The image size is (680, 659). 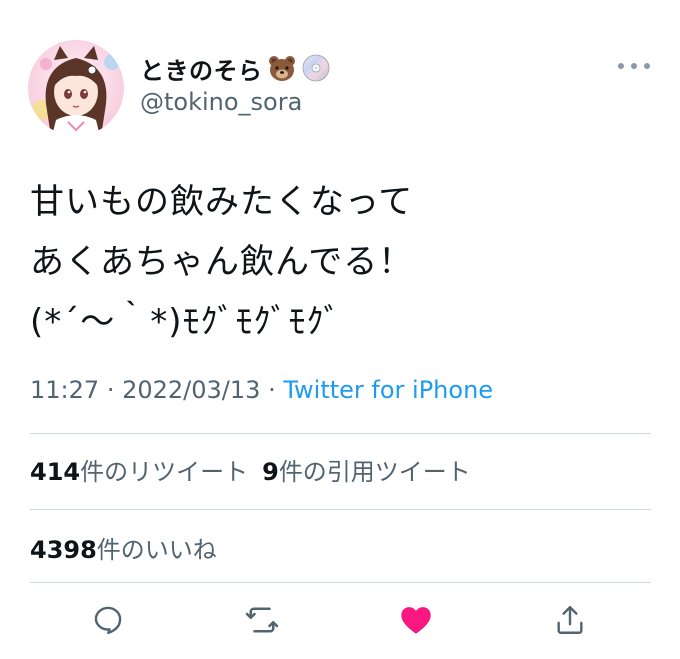 I want to click on retweets-stat: 414件のリツイート, so click(x=139, y=472).